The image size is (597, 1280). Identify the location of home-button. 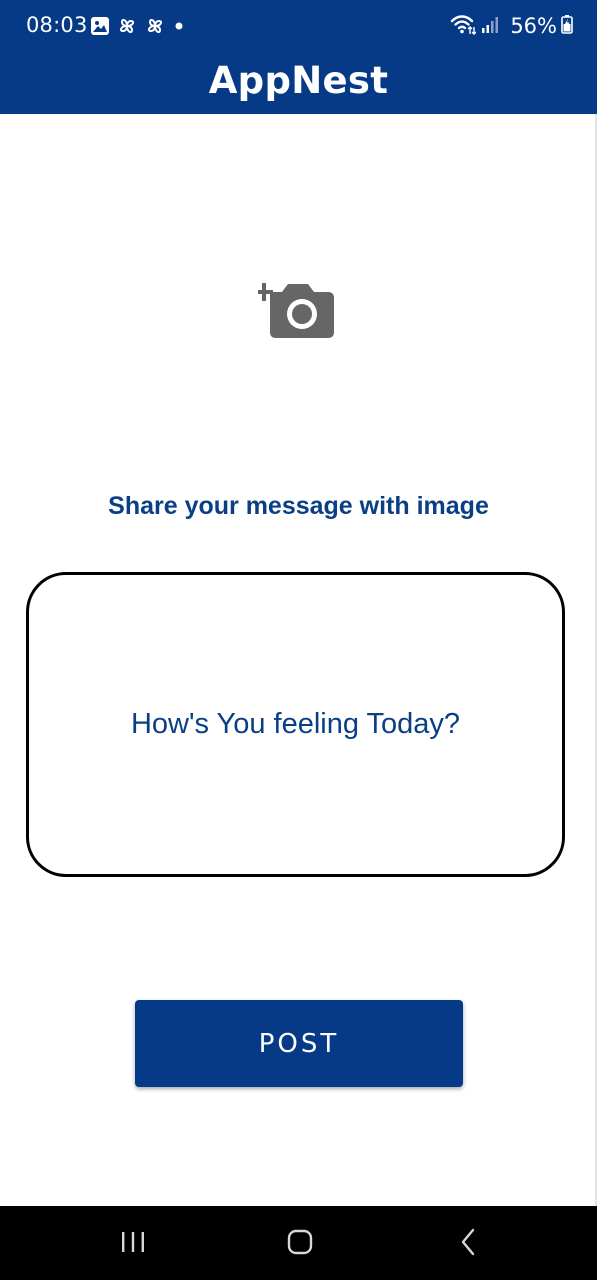
(300, 1244).